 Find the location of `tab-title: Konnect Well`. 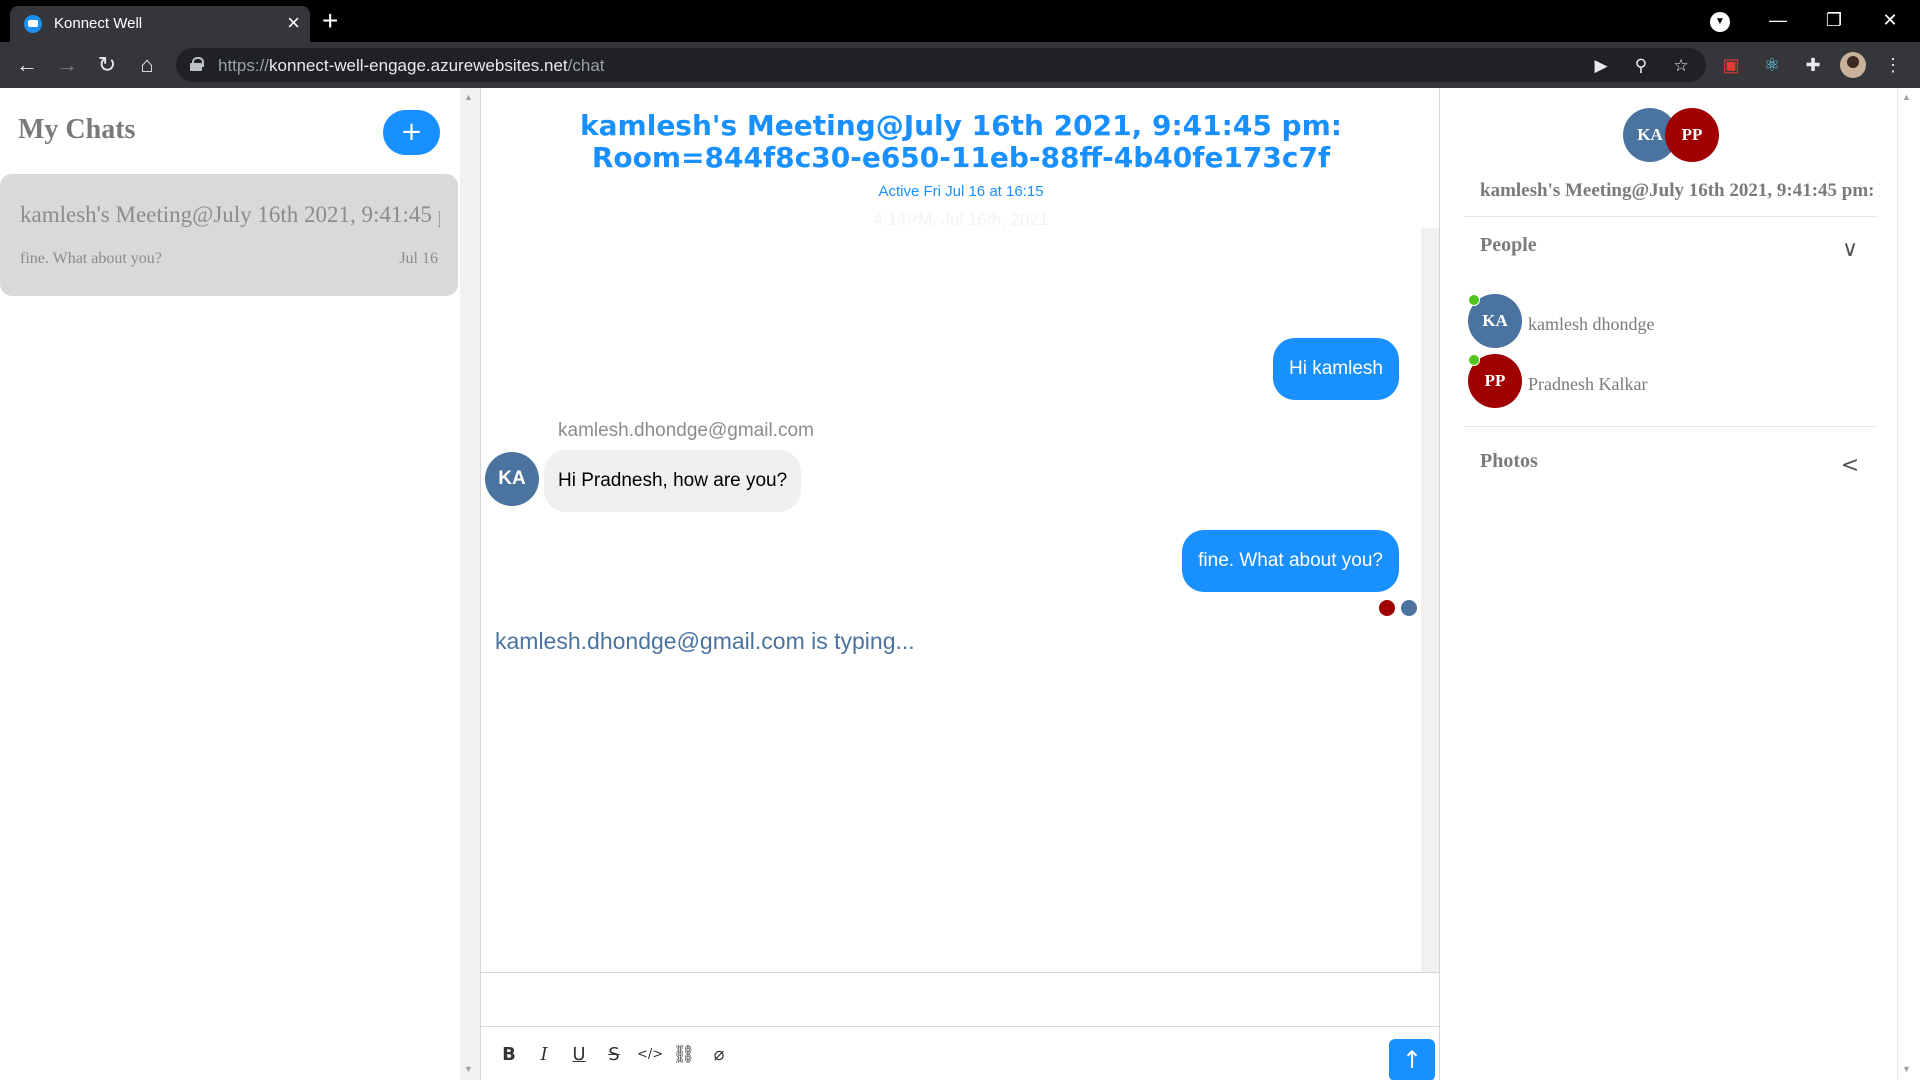

tab-title: Konnect Well is located at coordinates (98, 23).